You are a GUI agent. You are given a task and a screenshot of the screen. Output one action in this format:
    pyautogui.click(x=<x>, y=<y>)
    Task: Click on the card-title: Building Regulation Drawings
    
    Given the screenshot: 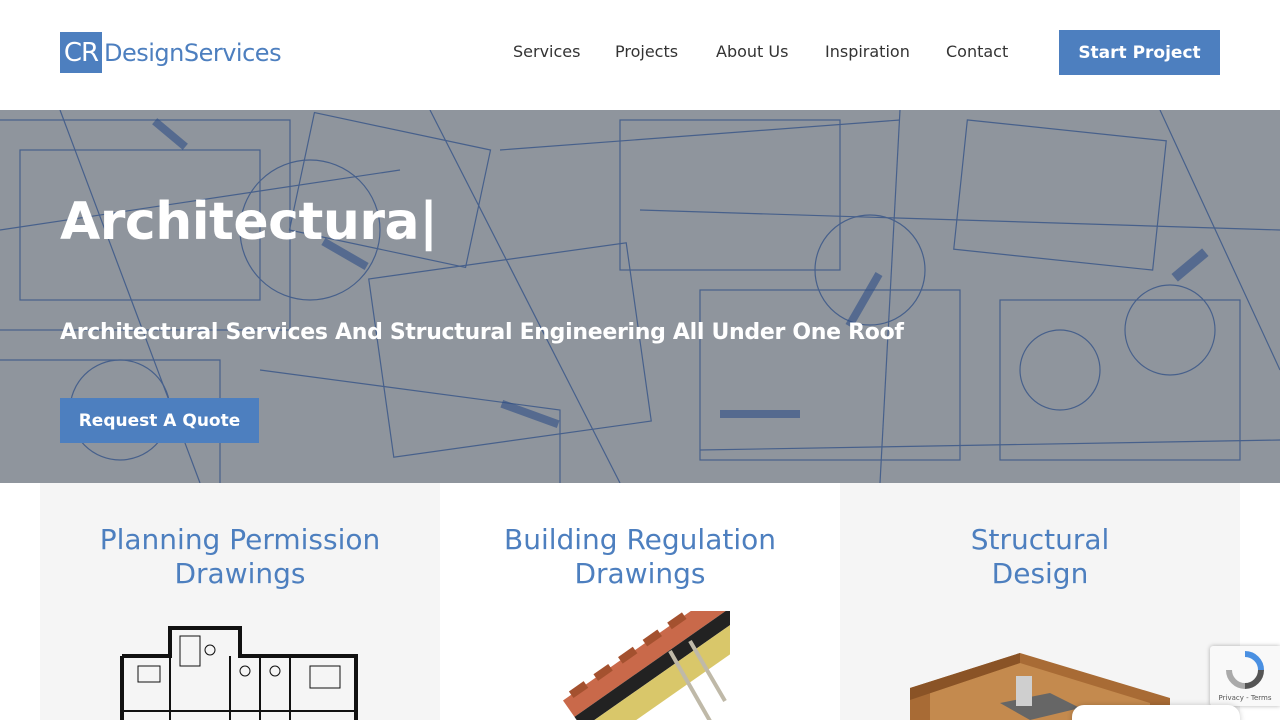 What is the action you would take?
    pyautogui.click(x=640, y=557)
    